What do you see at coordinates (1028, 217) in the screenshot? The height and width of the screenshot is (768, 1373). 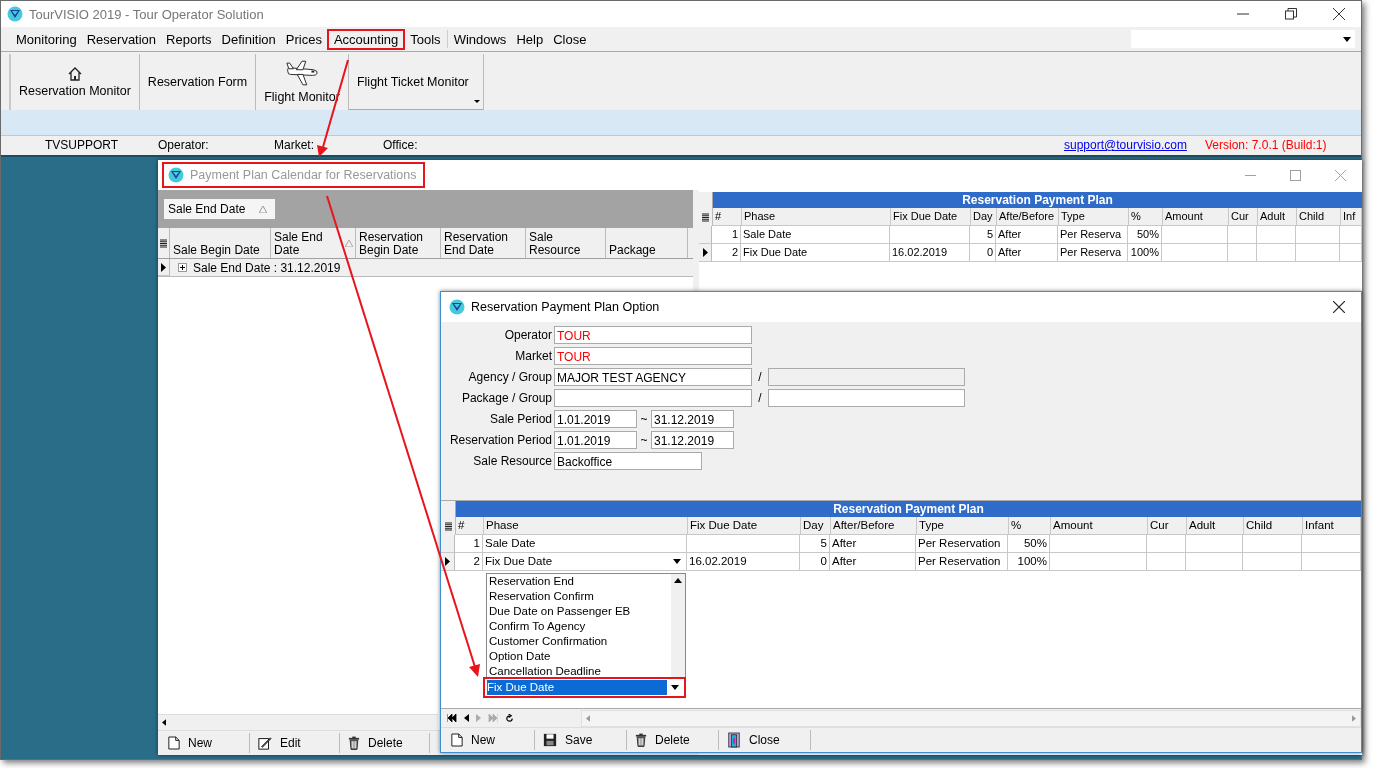 I see `column-header: Afte/Before` at bounding box center [1028, 217].